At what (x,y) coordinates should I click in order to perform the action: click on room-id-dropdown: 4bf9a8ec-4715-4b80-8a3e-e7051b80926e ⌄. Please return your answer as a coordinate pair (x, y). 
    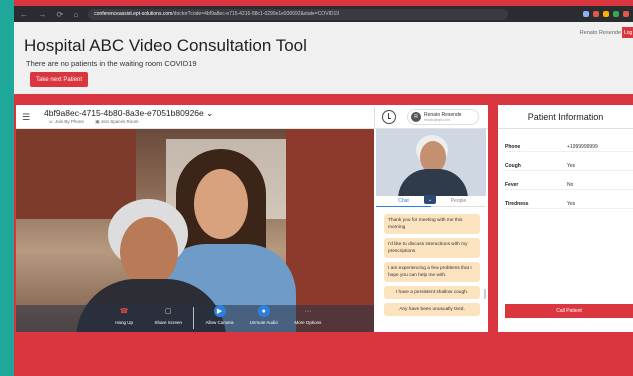
    Looking at the image, I should click on (128, 113).